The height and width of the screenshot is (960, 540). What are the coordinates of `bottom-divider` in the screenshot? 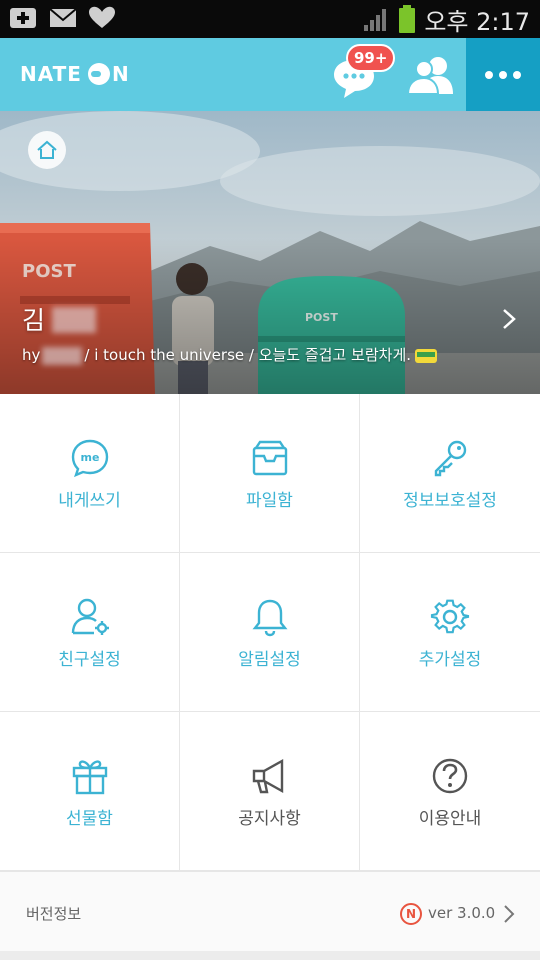 It's located at (270, 955).